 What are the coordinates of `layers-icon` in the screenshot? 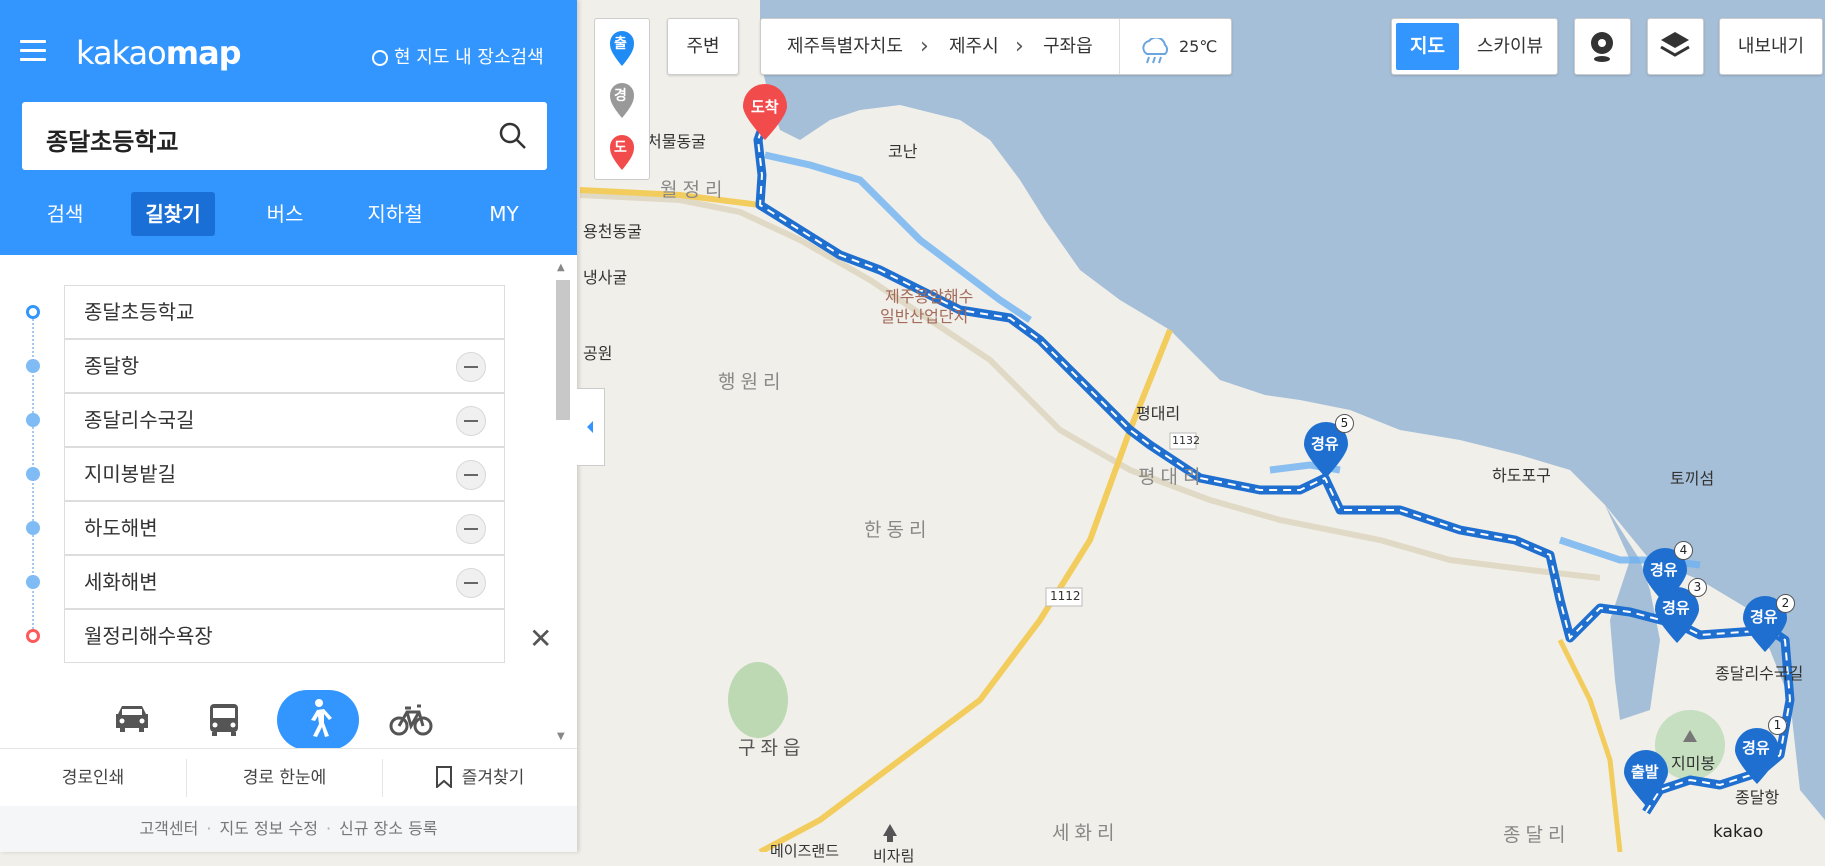 It's located at (1675, 44).